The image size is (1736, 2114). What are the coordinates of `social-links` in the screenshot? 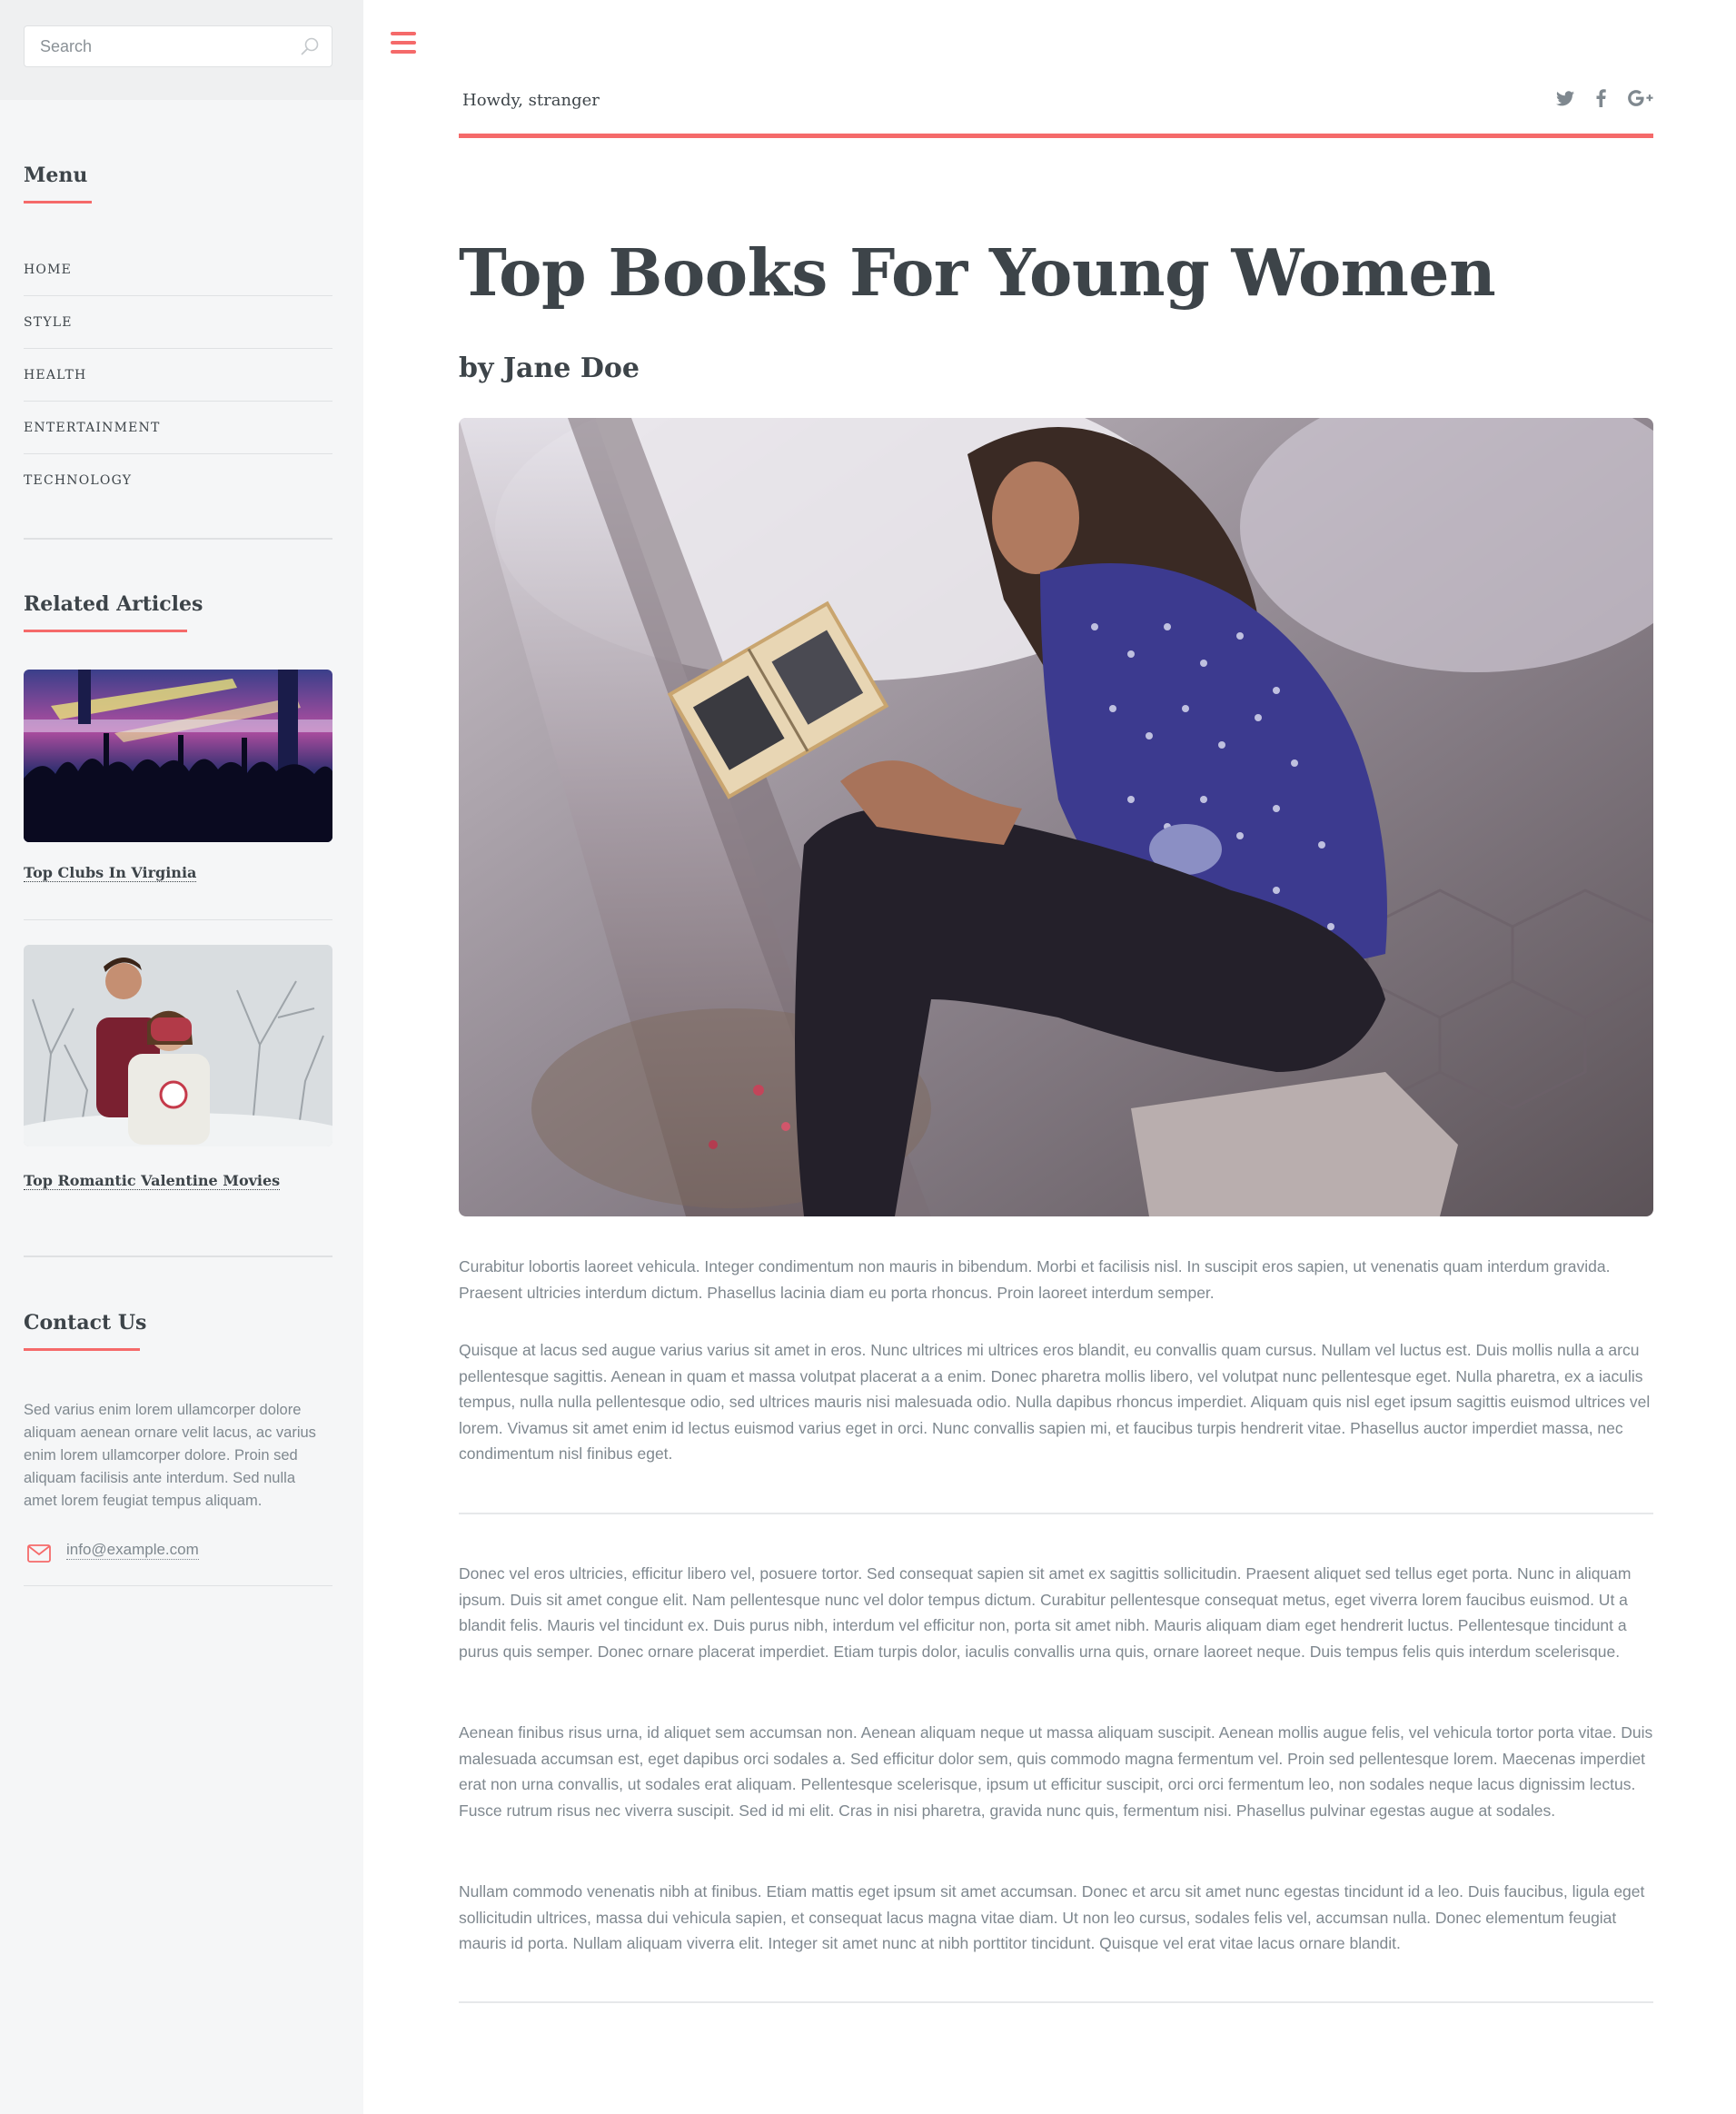 It's located at (1604, 98).